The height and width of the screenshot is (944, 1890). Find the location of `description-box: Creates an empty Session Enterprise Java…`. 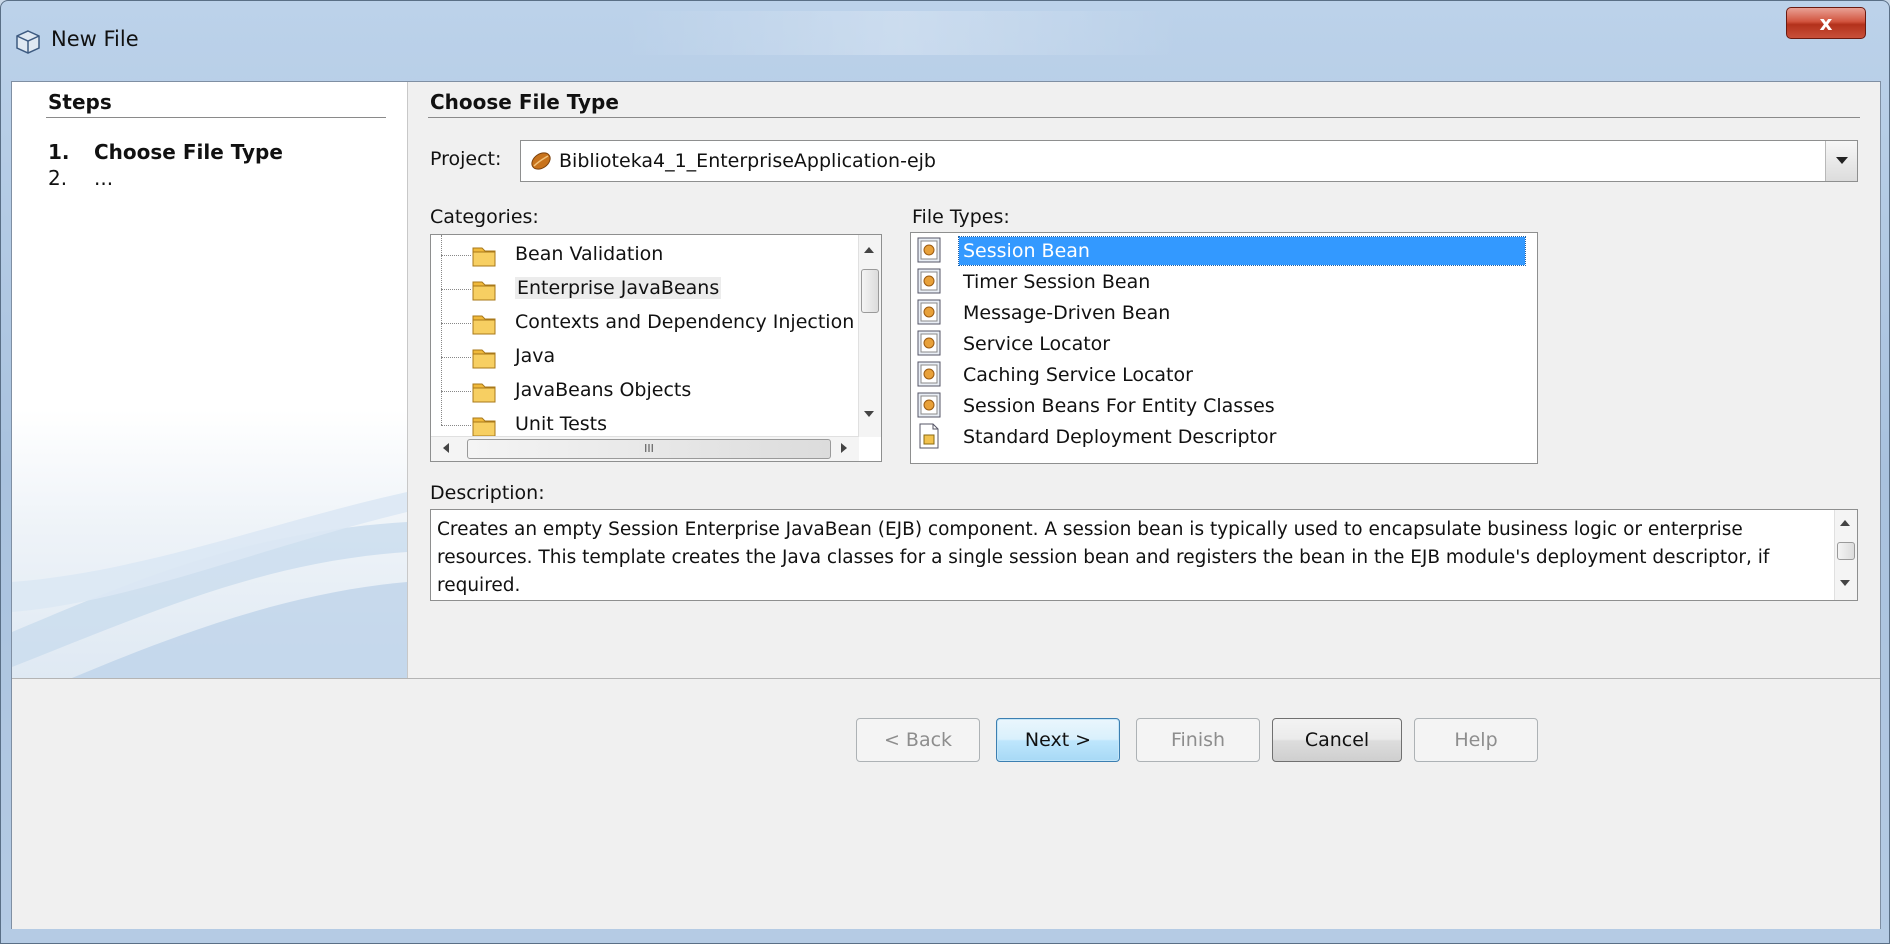

description-box: Creates an empty Session Enterprise Java… is located at coordinates (1144, 555).